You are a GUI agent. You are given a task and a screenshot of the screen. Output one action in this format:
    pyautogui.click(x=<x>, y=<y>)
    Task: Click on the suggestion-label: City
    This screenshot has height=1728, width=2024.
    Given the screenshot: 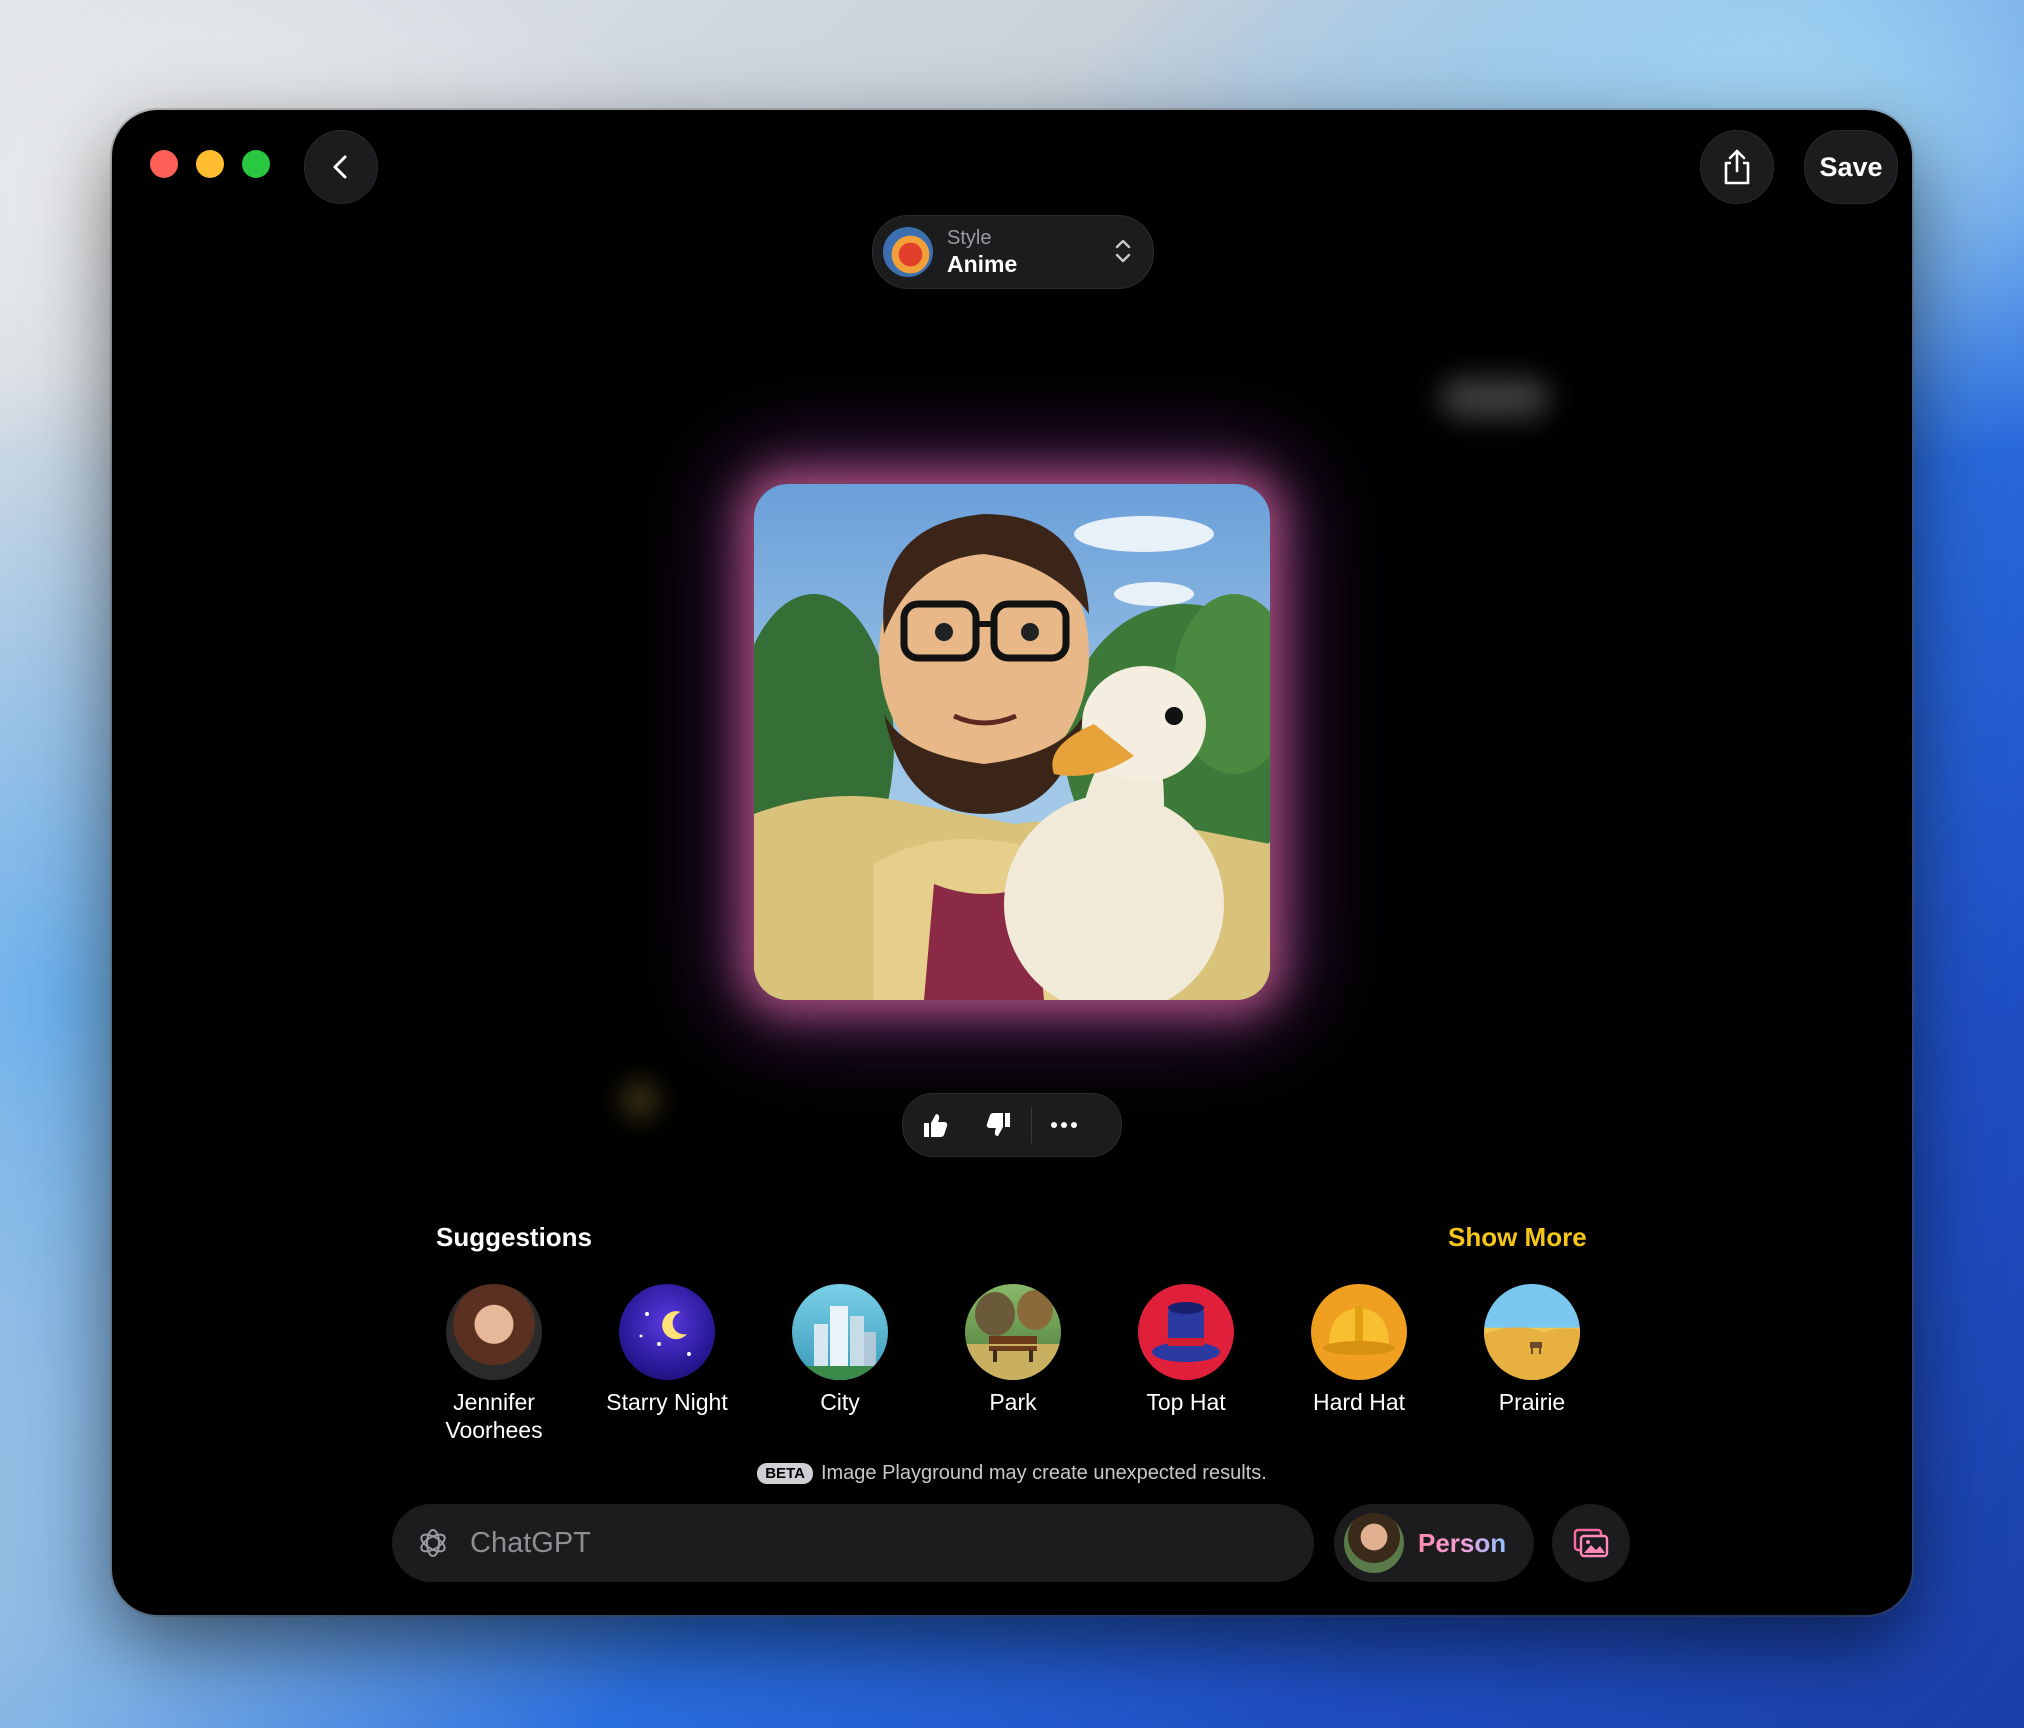 What is the action you would take?
    pyautogui.click(x=840, y=1402)
    